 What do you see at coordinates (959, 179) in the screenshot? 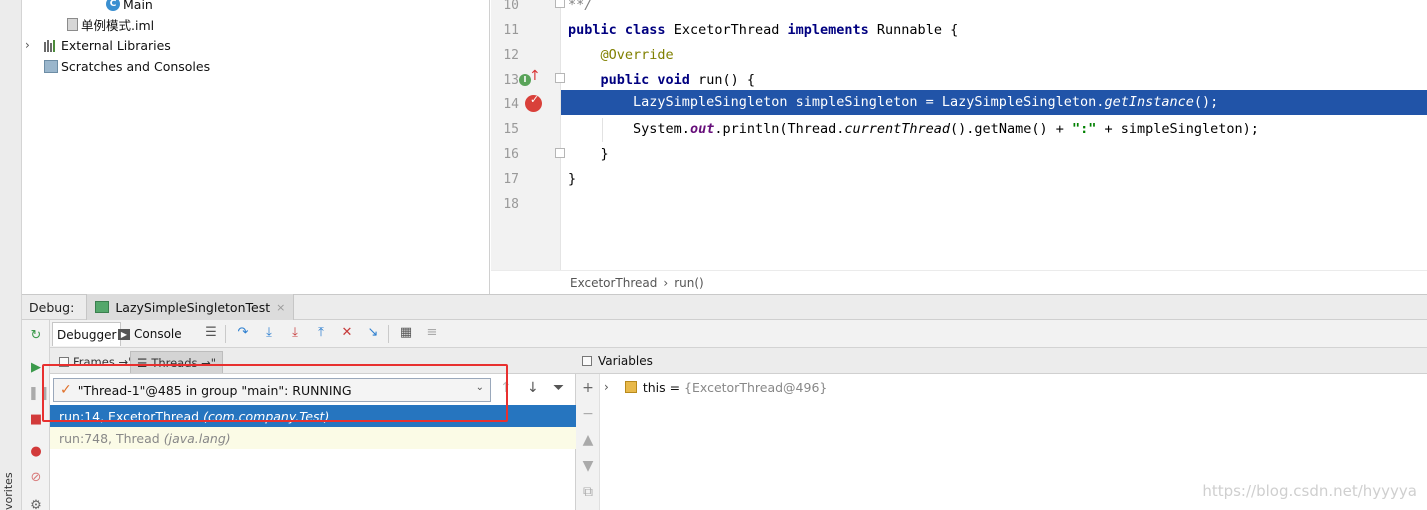
I see `code-line: 17 }` at bounding box center [959, 179].